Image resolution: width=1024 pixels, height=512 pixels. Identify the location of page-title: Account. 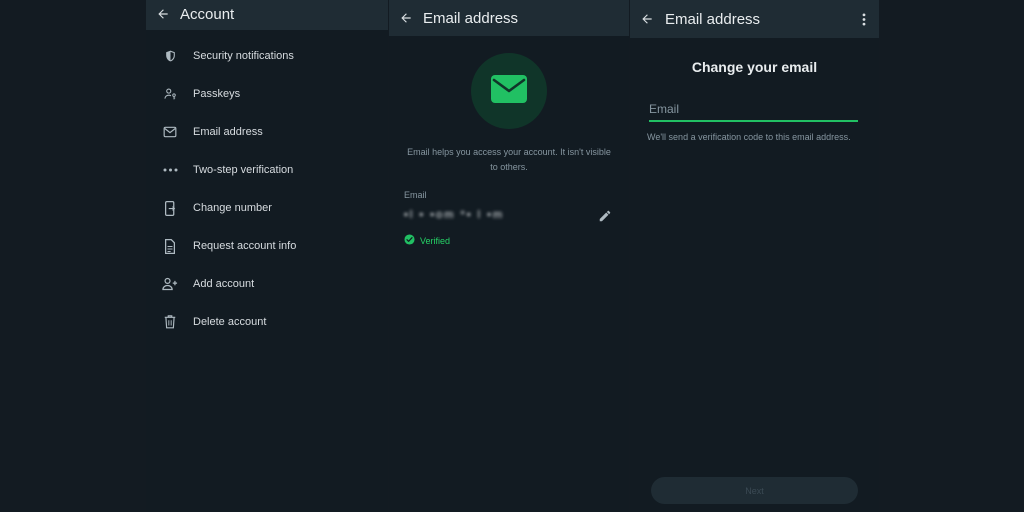
(207, 14).